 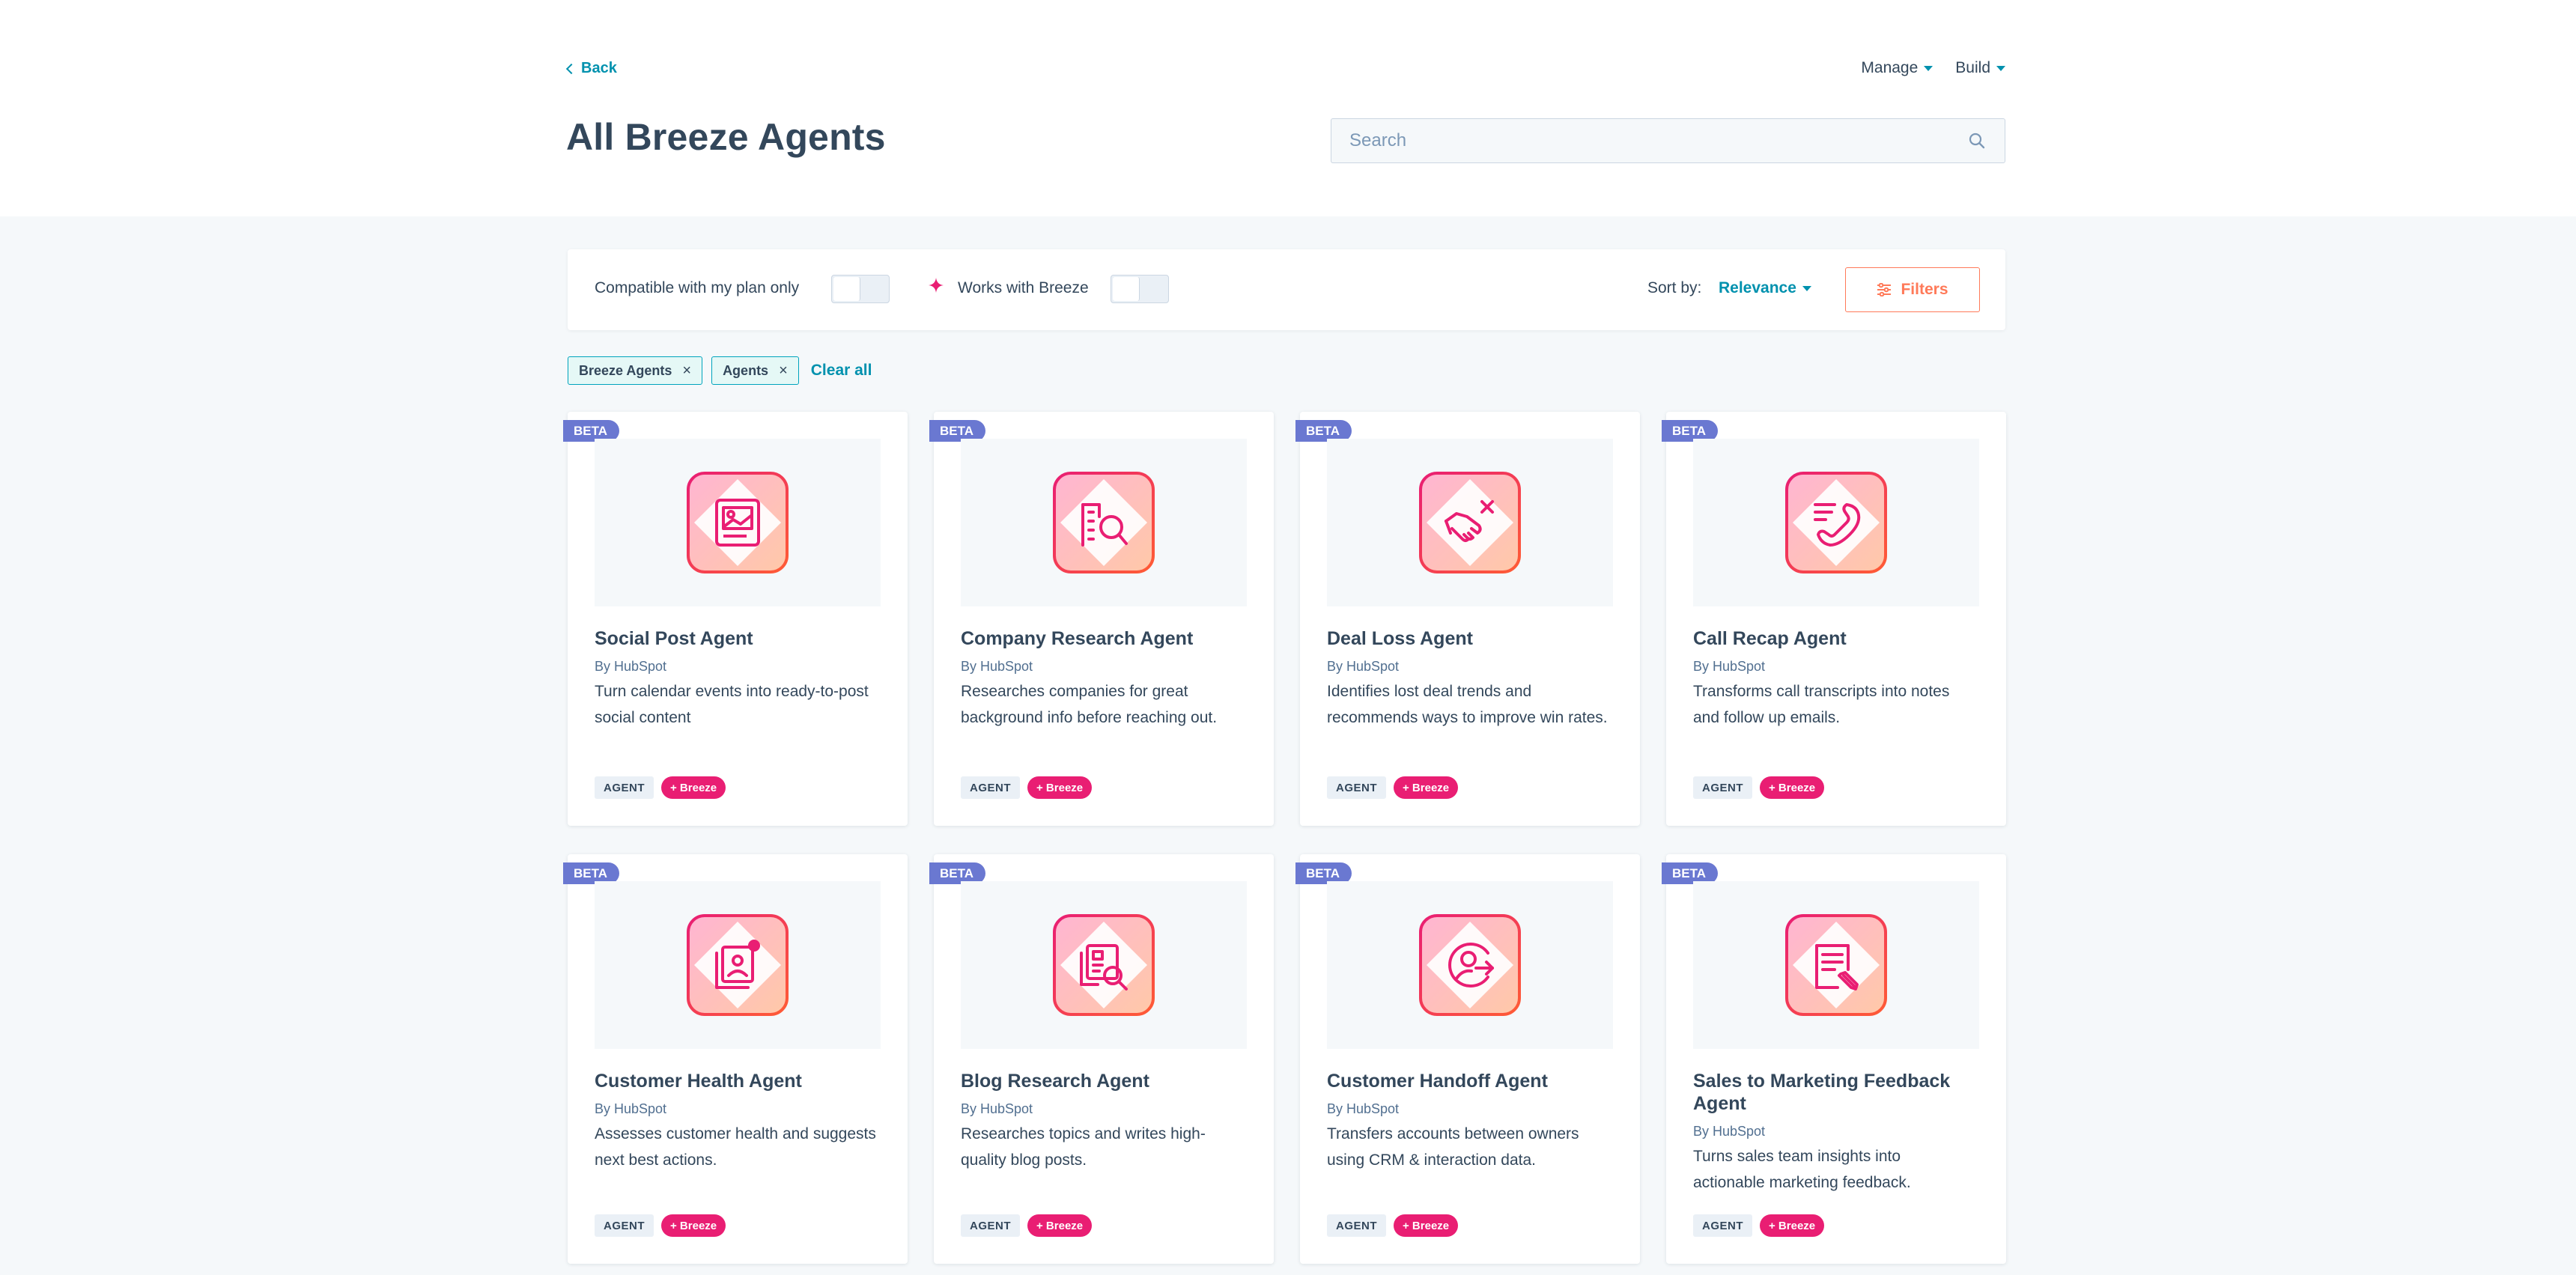 I want to click on customer-health-icon, so click(x=738, y=965).